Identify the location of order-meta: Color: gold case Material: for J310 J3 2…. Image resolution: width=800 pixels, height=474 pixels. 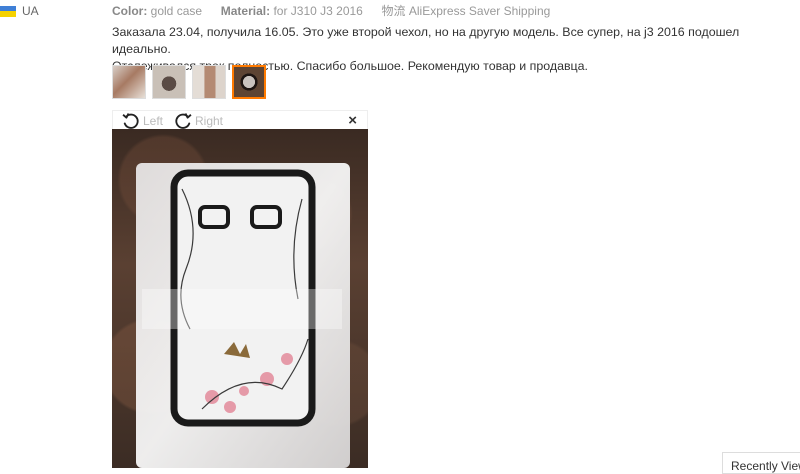
(331, 10).